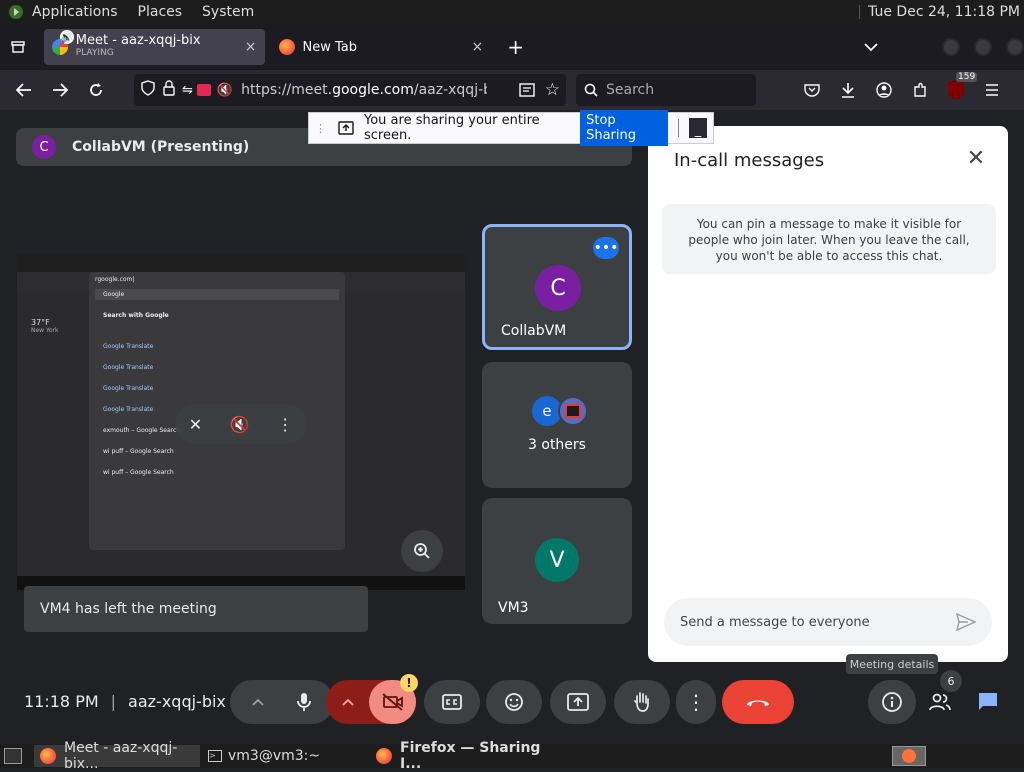 The image size is (1024, 772). I want to click on tab-playing-label: PLAYING, so click(94, 53).